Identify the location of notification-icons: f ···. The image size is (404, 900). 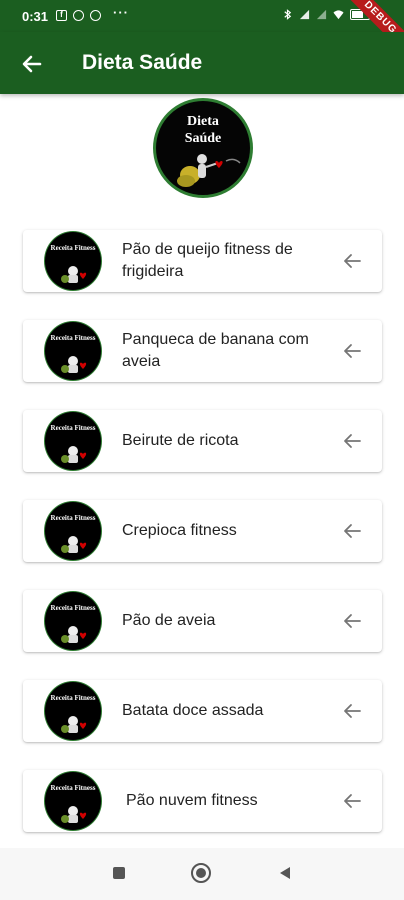
(92, 13).